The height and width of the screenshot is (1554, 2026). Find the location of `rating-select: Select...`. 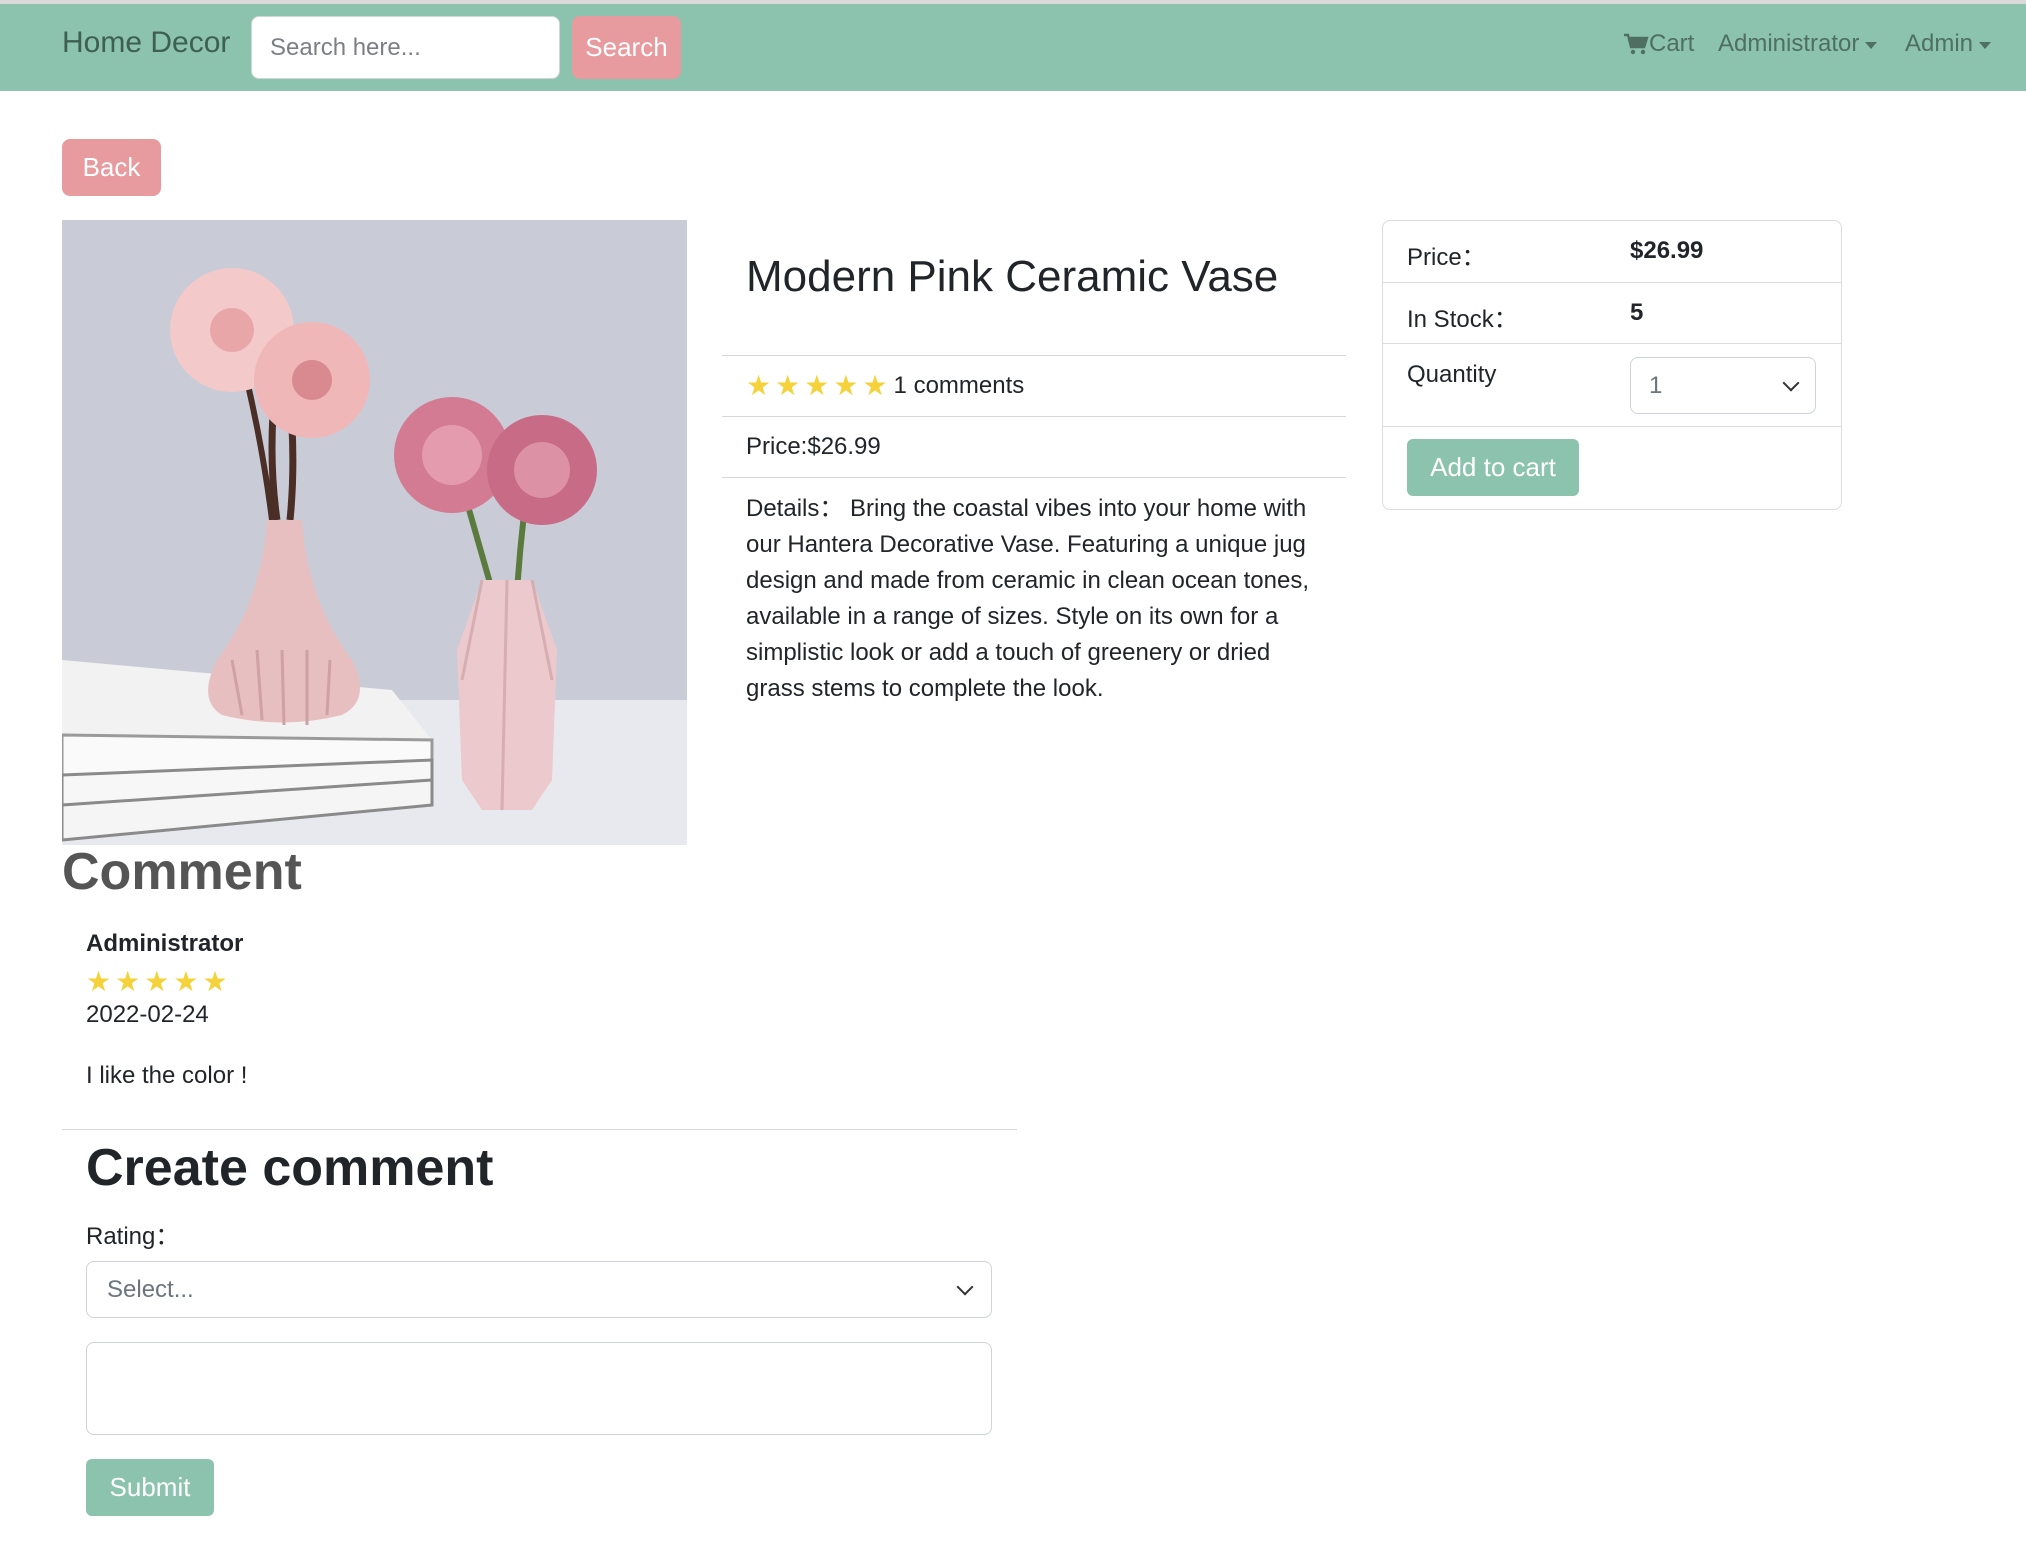

rating-select: Select... is located at coordinates (539, 1289).